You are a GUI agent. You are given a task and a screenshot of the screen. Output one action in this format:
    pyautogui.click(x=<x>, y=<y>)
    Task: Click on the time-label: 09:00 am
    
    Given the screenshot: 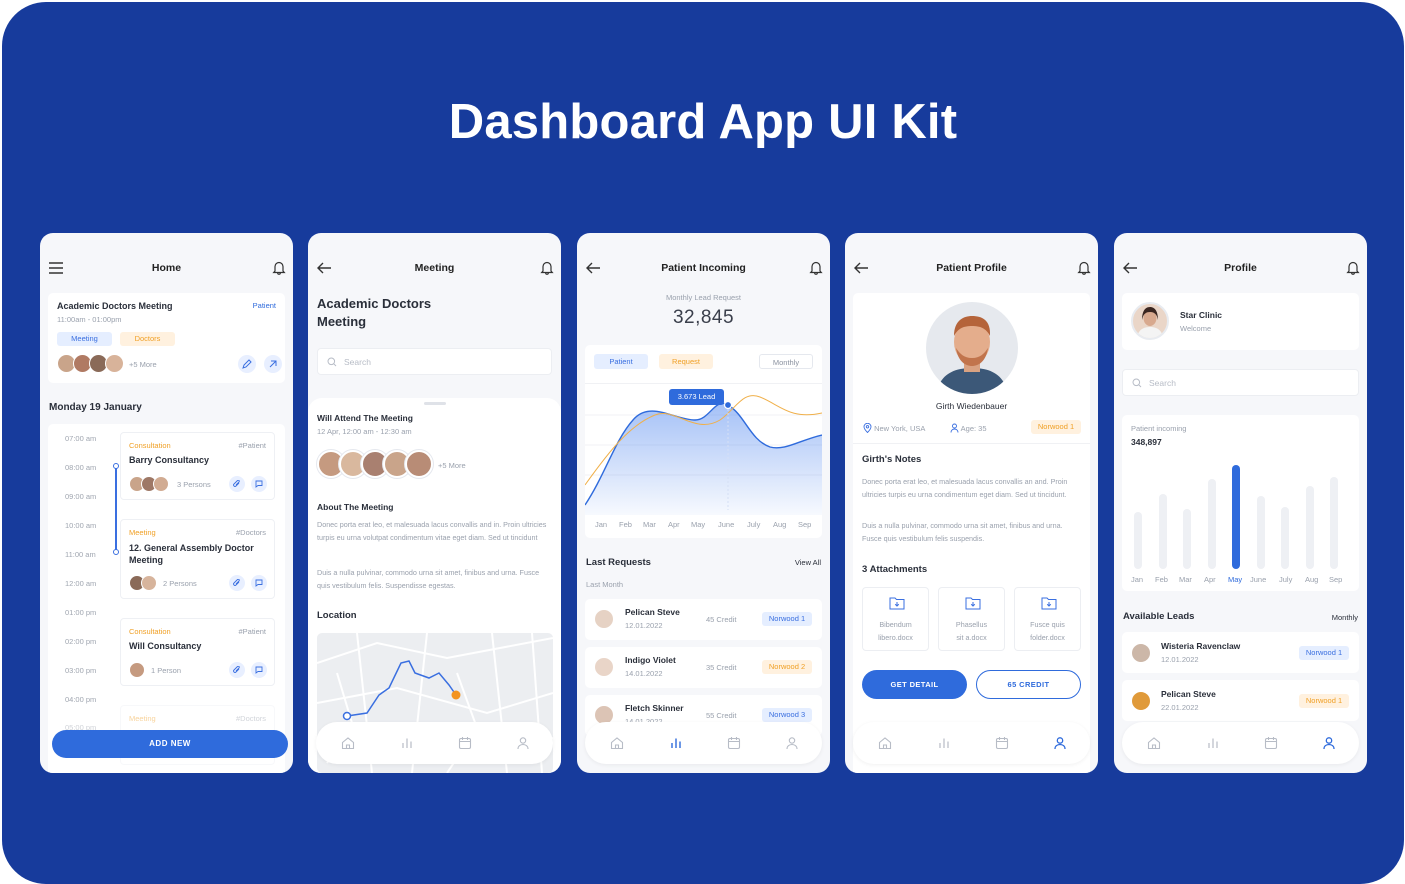 What is the action you would take?
    pyautogui.click(x=81, y=496)
    